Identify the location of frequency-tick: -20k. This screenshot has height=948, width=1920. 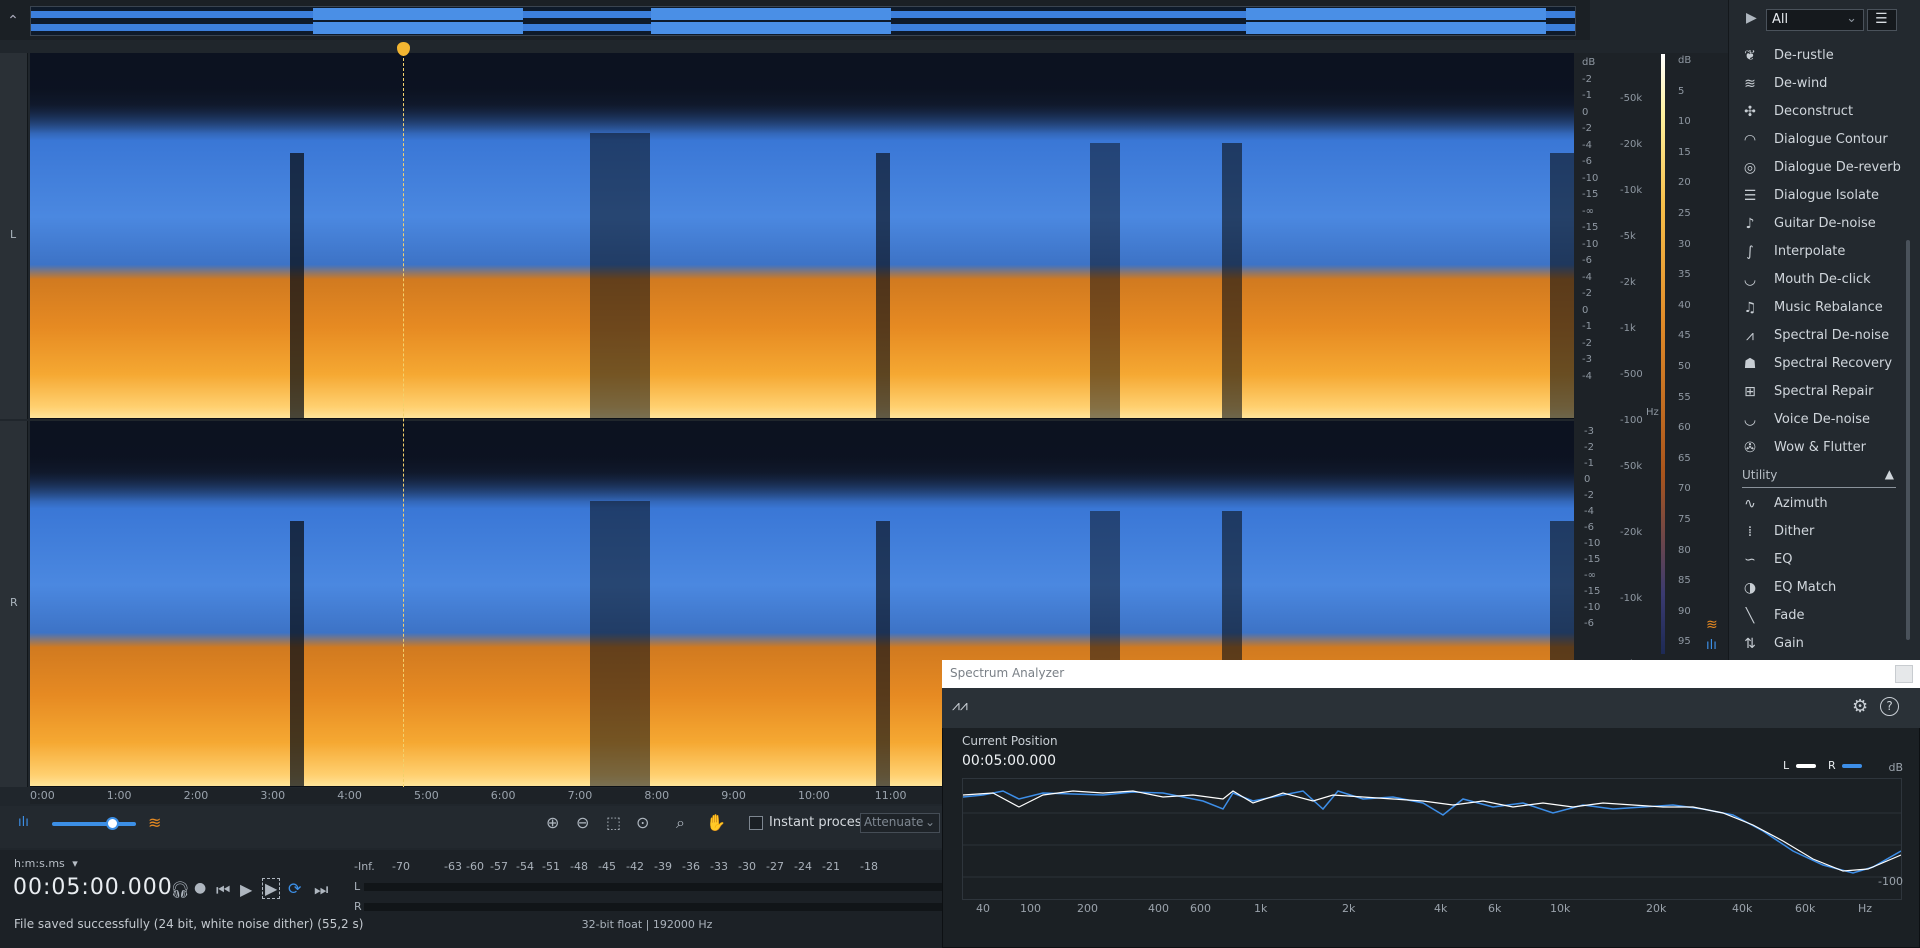
(1631, 144).